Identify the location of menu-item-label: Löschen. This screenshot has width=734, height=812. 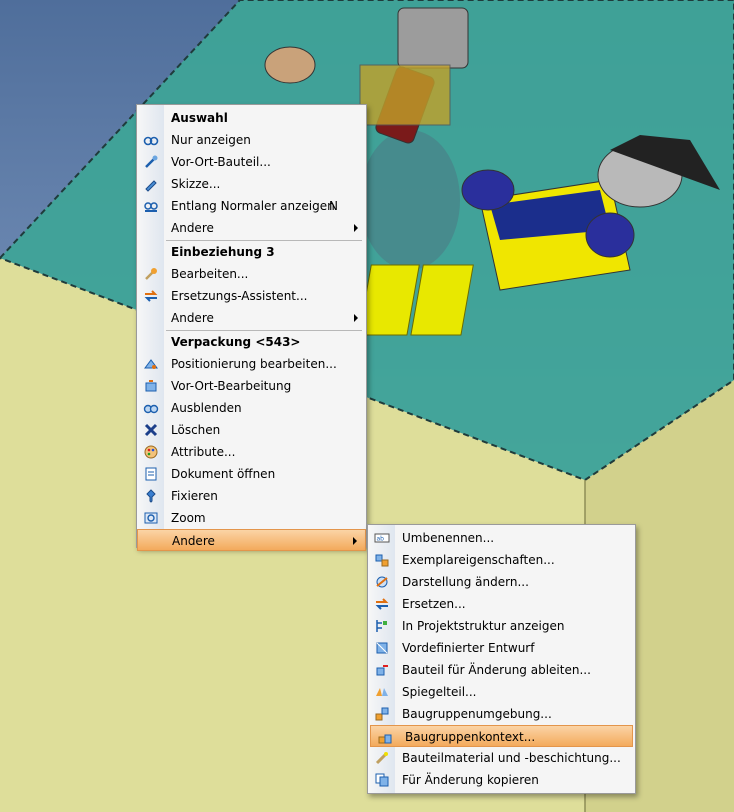
(196, 430).